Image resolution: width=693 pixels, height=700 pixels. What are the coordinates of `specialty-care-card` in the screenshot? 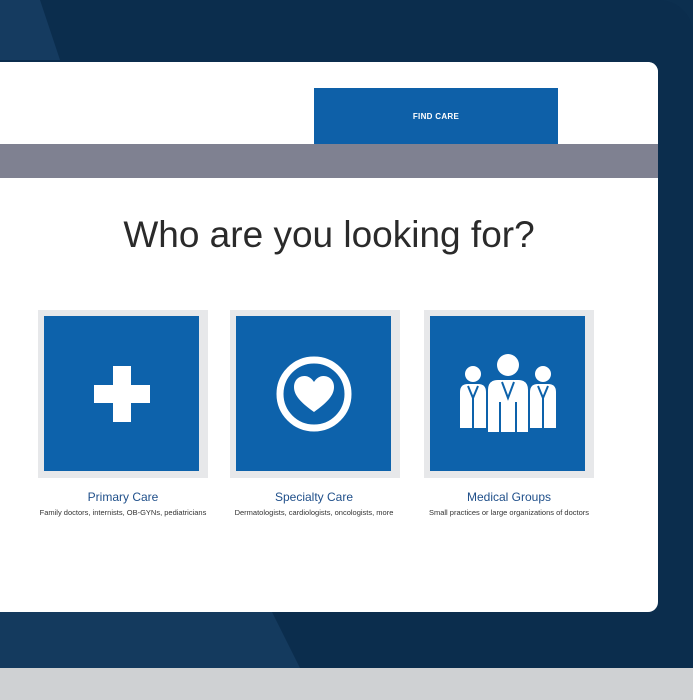 It's located at (315, 394).